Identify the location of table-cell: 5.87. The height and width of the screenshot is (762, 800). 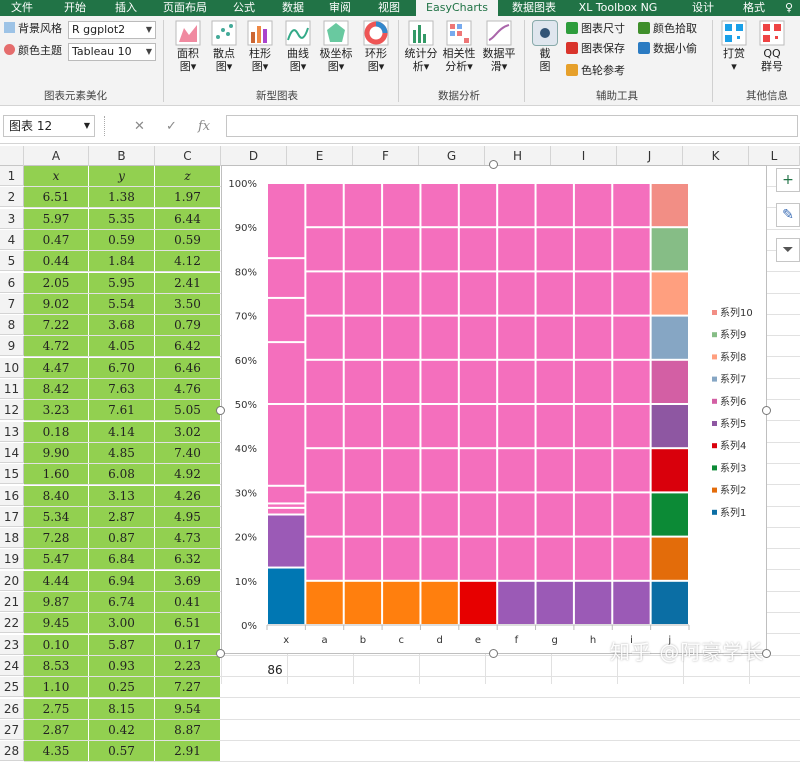
(122, 646).